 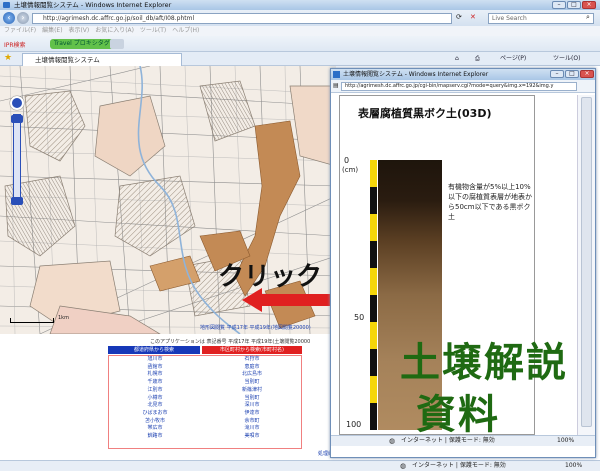 I want to click on stop-icon: ✕, so click(x=473, y=17).